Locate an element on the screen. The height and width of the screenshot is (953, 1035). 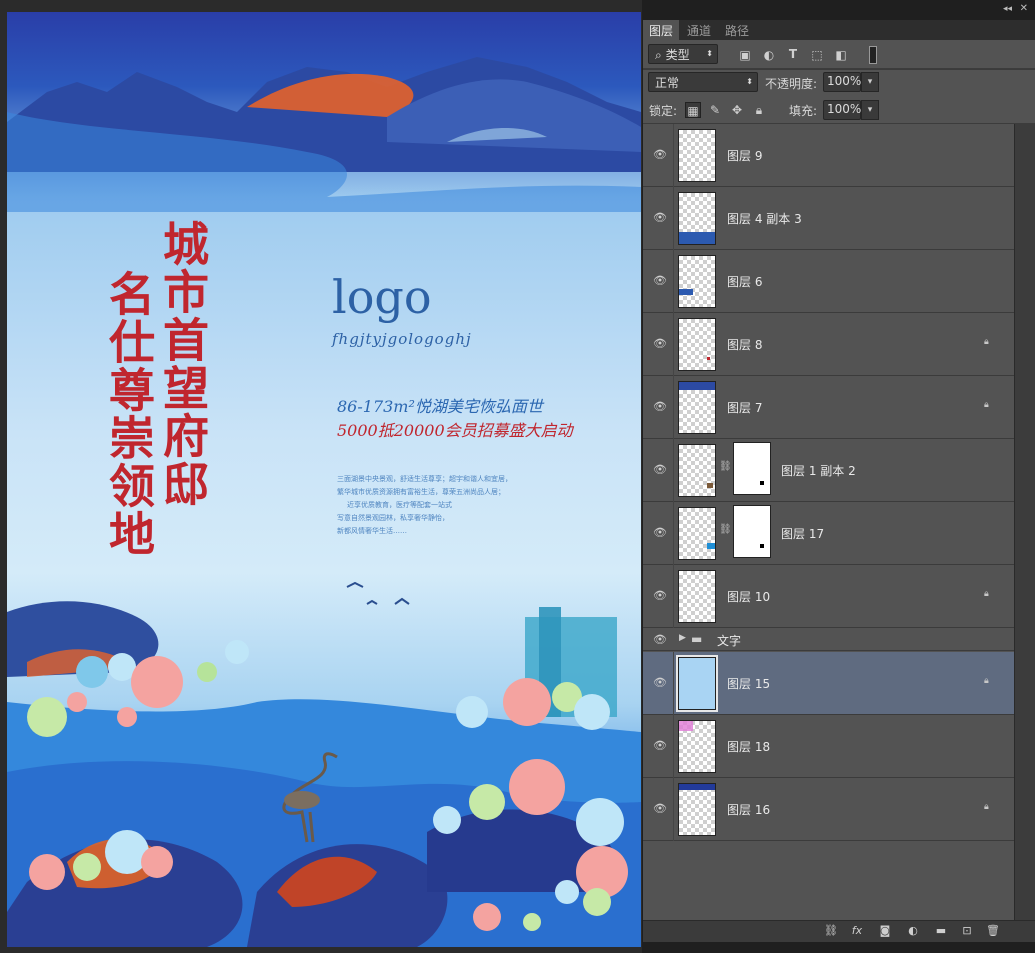
layer-name: 图层 4 副本 3 is located at coordinates (764, 218).